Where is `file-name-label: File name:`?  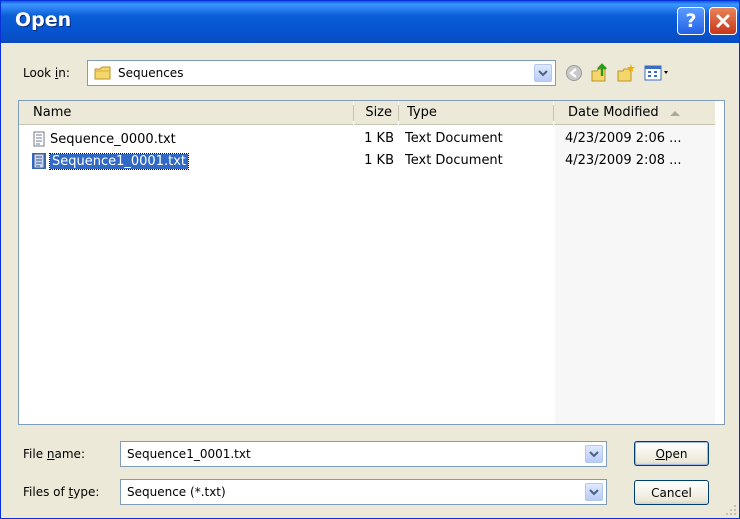 file-name-label: File name: is located at coordinates (54, 454).